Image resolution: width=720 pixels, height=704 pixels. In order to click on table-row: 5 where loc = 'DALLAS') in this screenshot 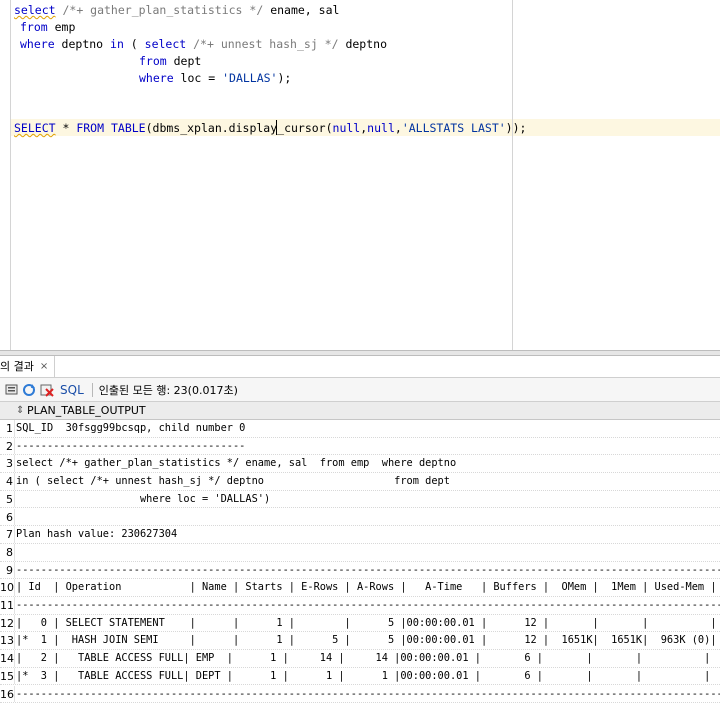, I will do `click(360, 499)`.